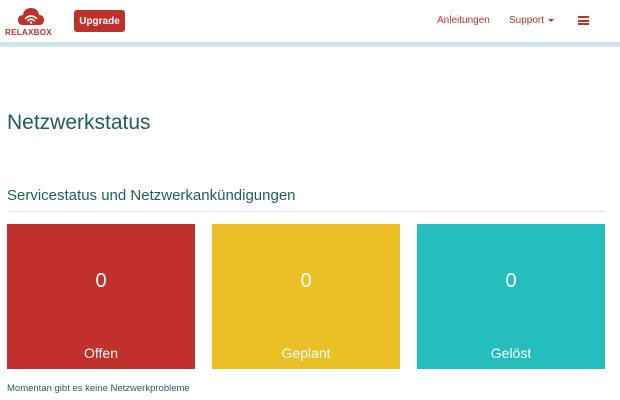 The height and width of the screenshot is (400, 620). Describe the element at coordinates (151, 195) in the screenshot. I see `section-title: Servicestatus und Netzwerkankündigungen` at that location.